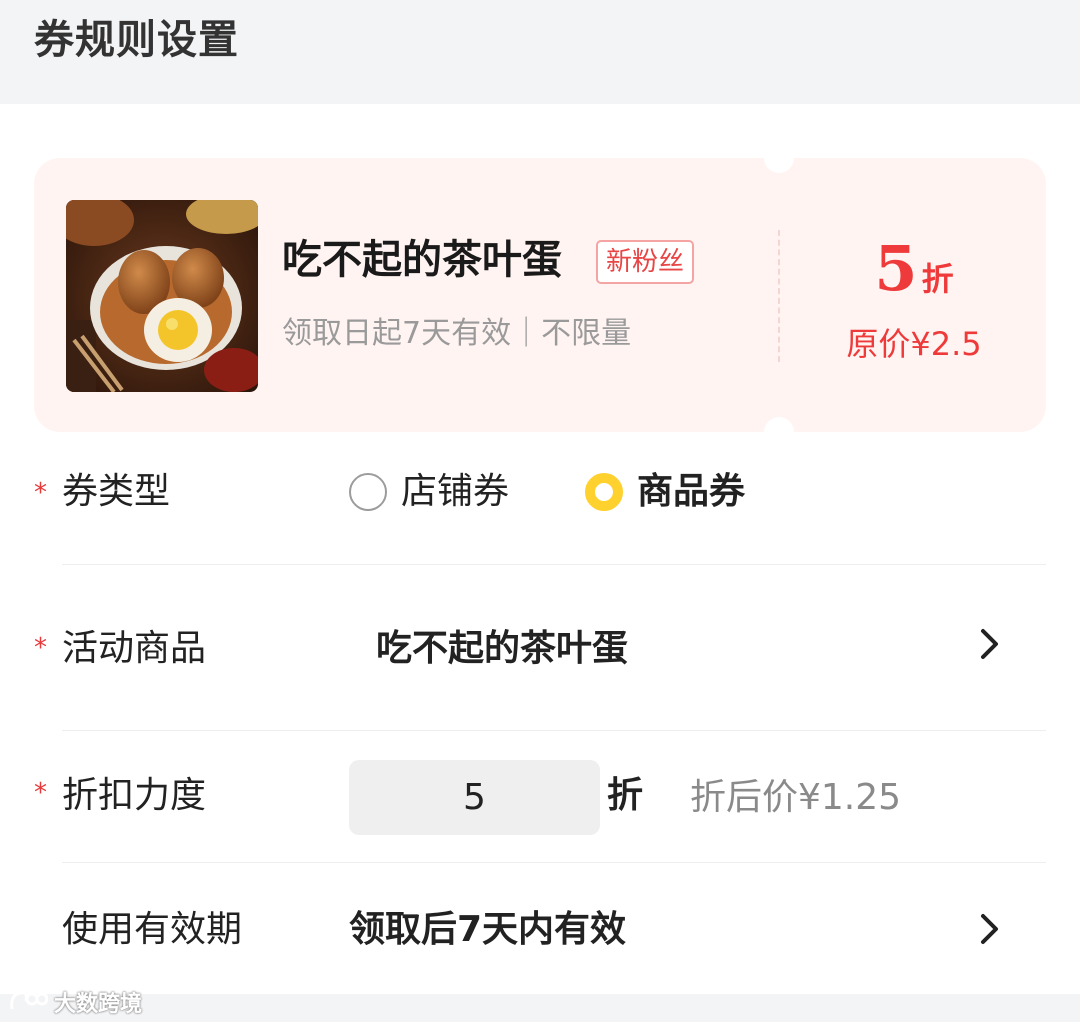 This screenshot has width=1080, height=1022. Describe the element at coordinates (457, 333) in the screenshot. I see `coupon-validity-text: 领取日起7天有效｜不限量` at that location.